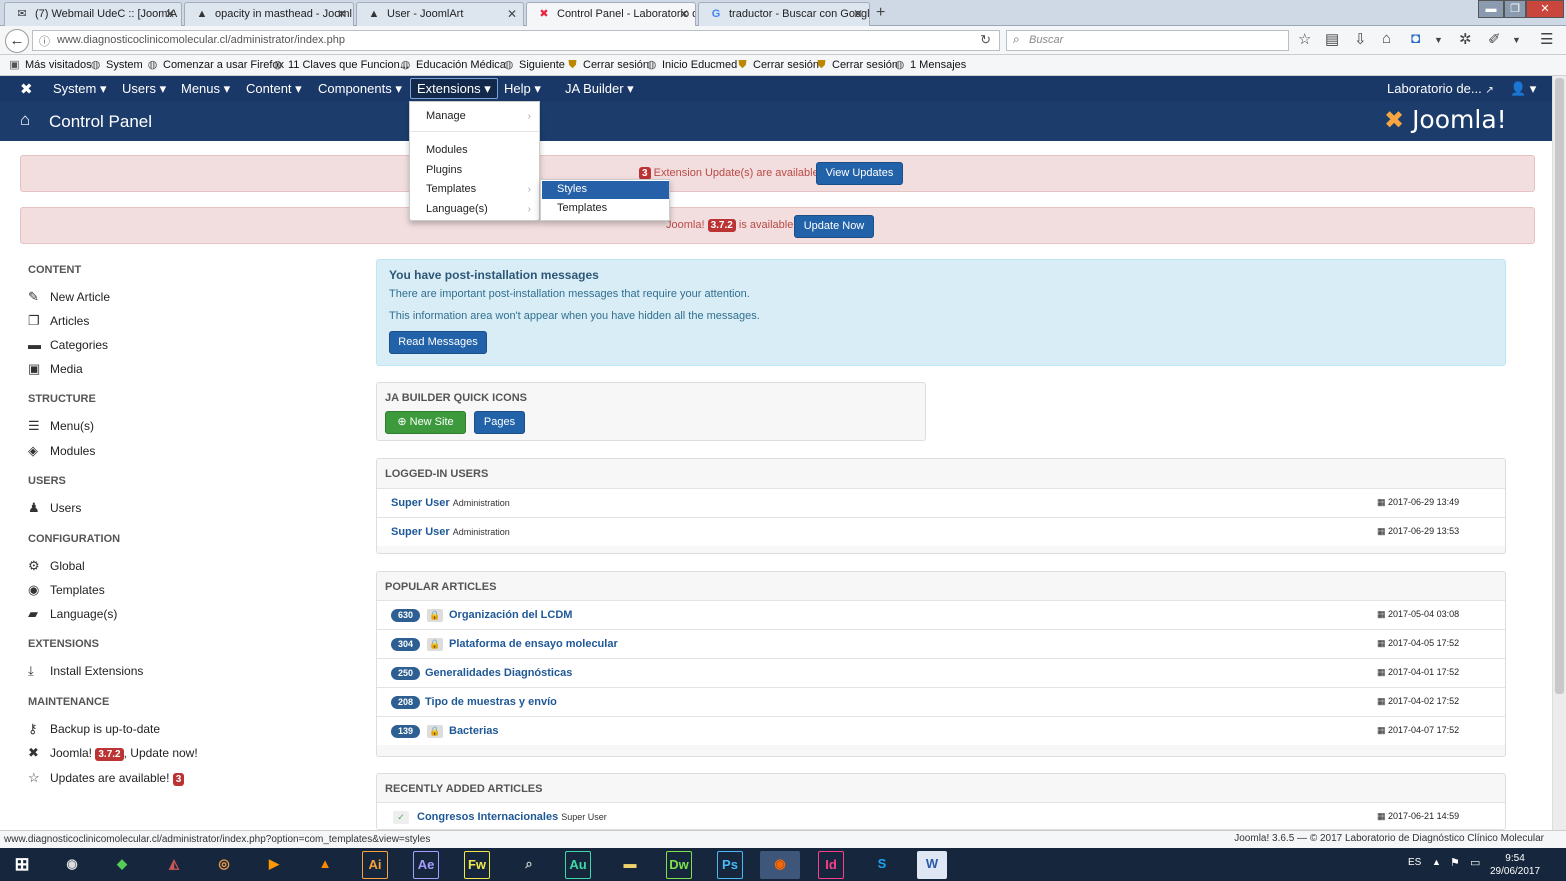 The height and width of the screenshot is (881, 1566). I want to click on scrollbar-thumb, so click(1559, 386).